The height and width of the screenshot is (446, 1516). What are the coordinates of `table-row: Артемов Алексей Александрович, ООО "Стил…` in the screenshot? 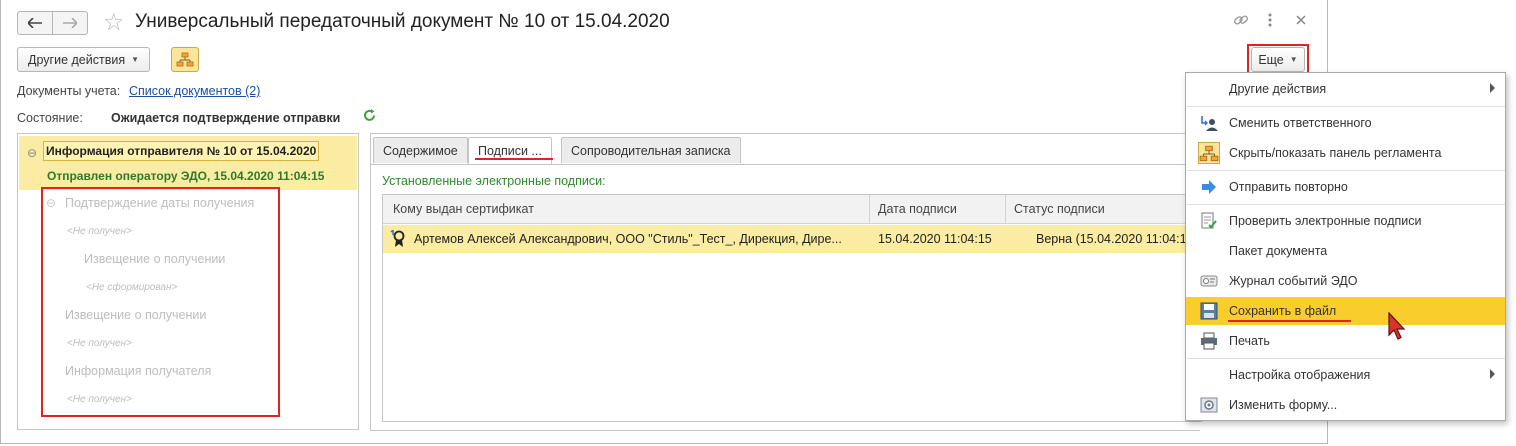 It's located at (792, 239).